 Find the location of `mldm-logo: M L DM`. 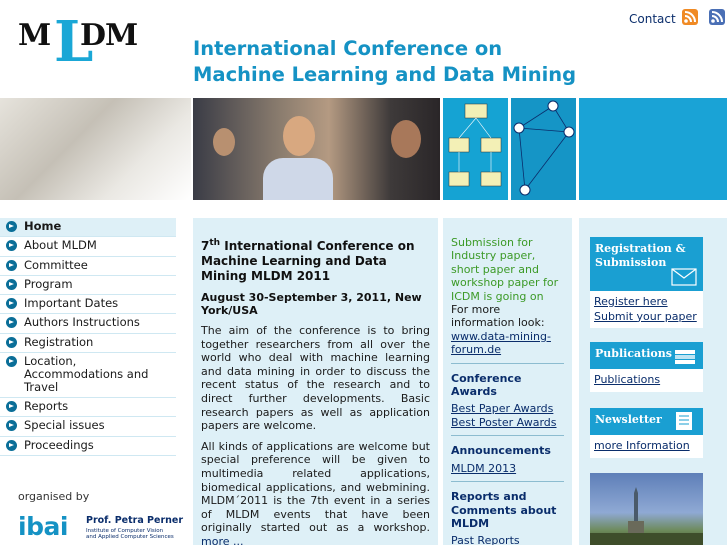

mldm-logo: M L DM is located at coordinates (78, 42).